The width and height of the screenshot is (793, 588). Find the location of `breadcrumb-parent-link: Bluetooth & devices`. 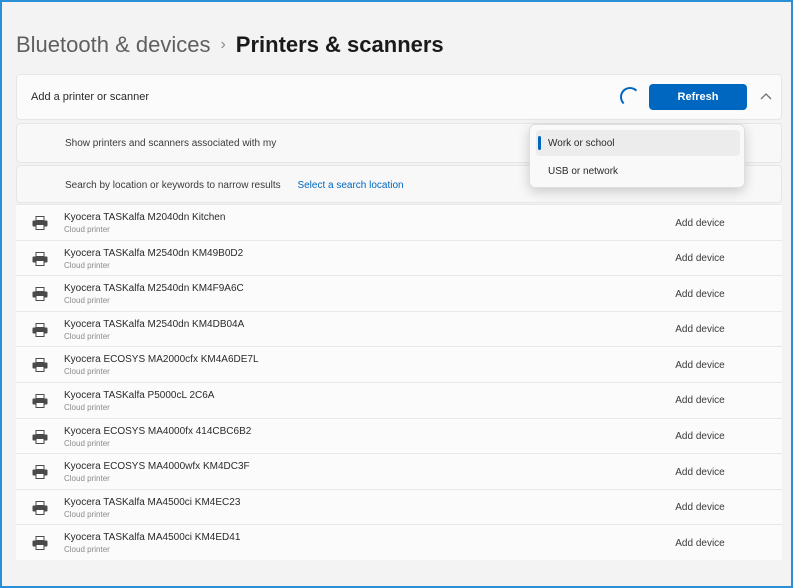

breadcrumb-parent-link: Bluetooth & devices is located at coordinates (113, 45).